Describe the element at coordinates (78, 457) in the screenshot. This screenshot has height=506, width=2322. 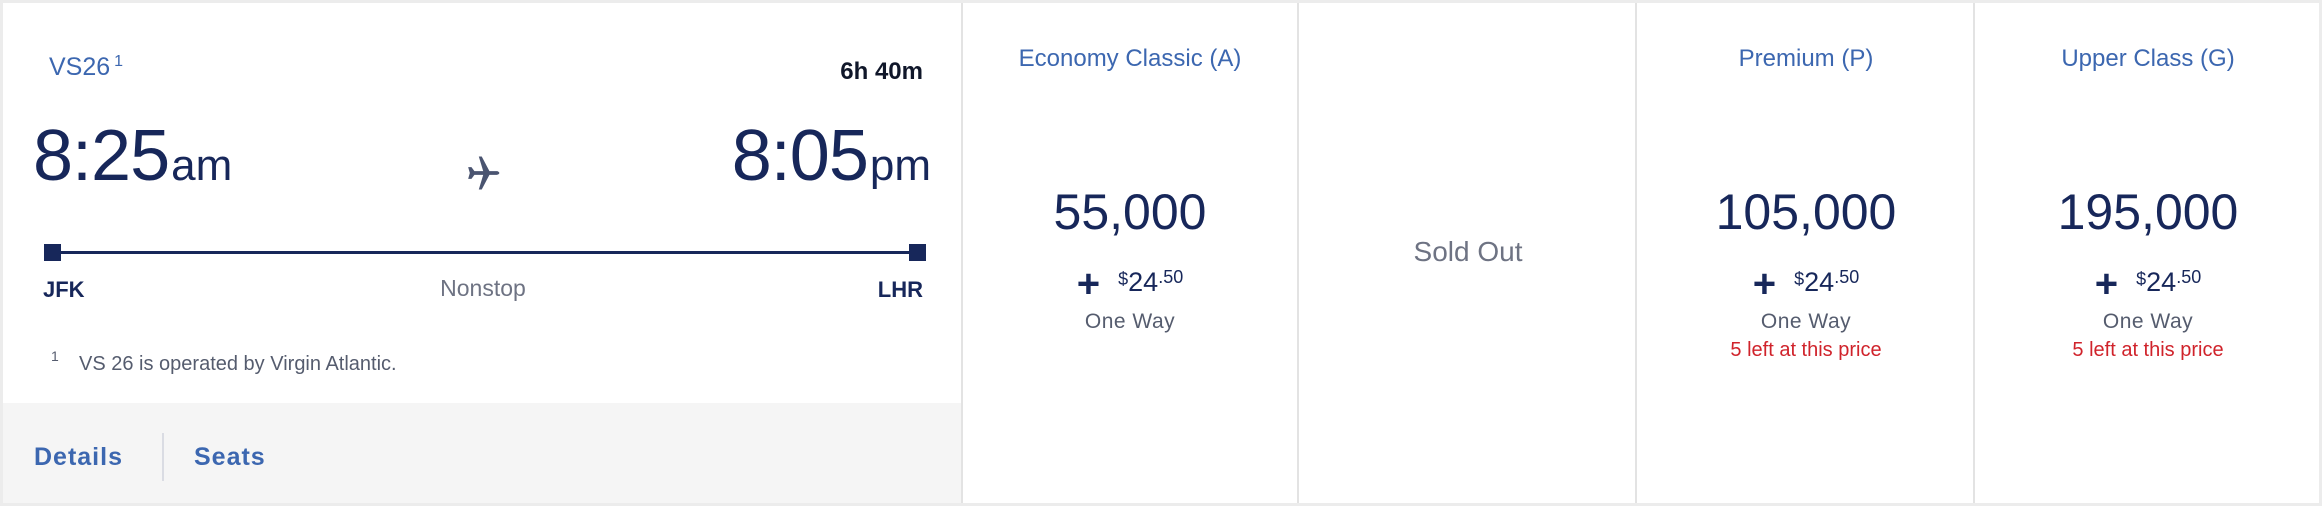
I see `details-button: Details` at that location.